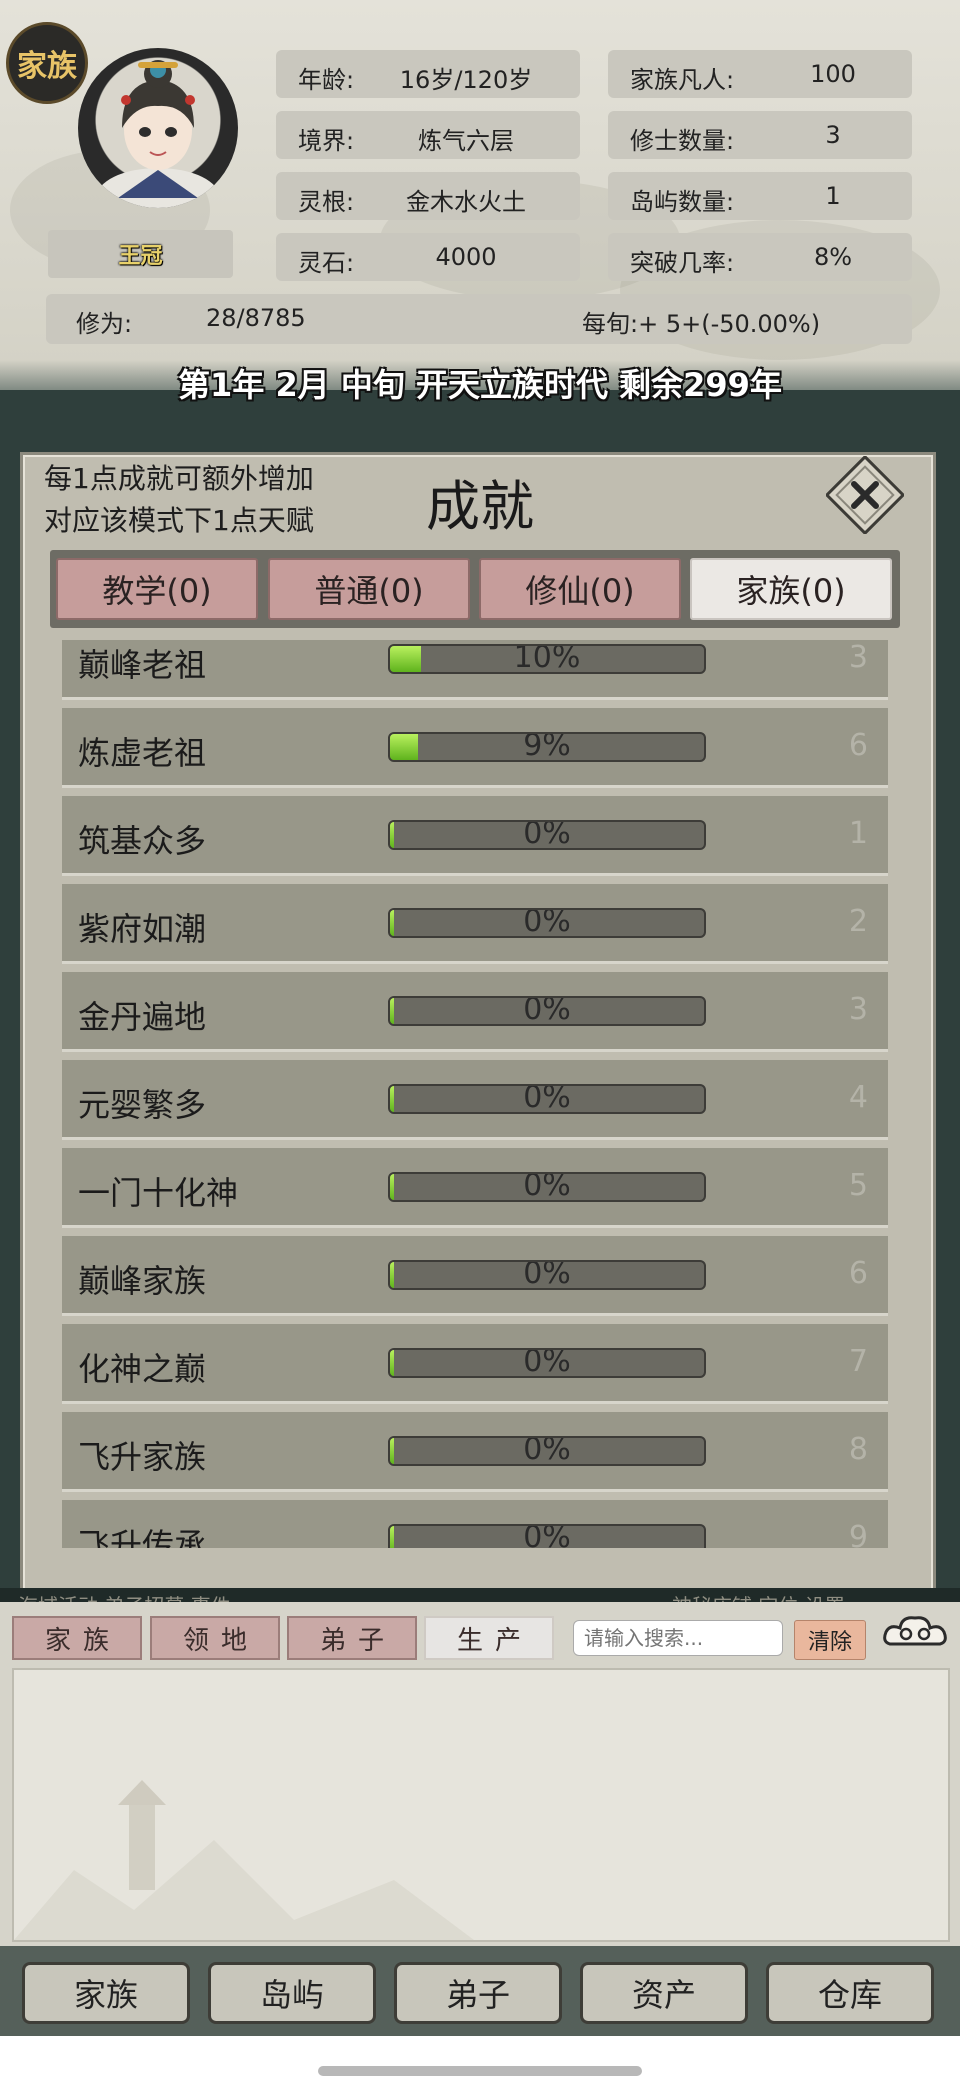  Describe the element at coordinates (256, 318) in the screenshot. I see `cultivation-value: 28/8785` at that location.